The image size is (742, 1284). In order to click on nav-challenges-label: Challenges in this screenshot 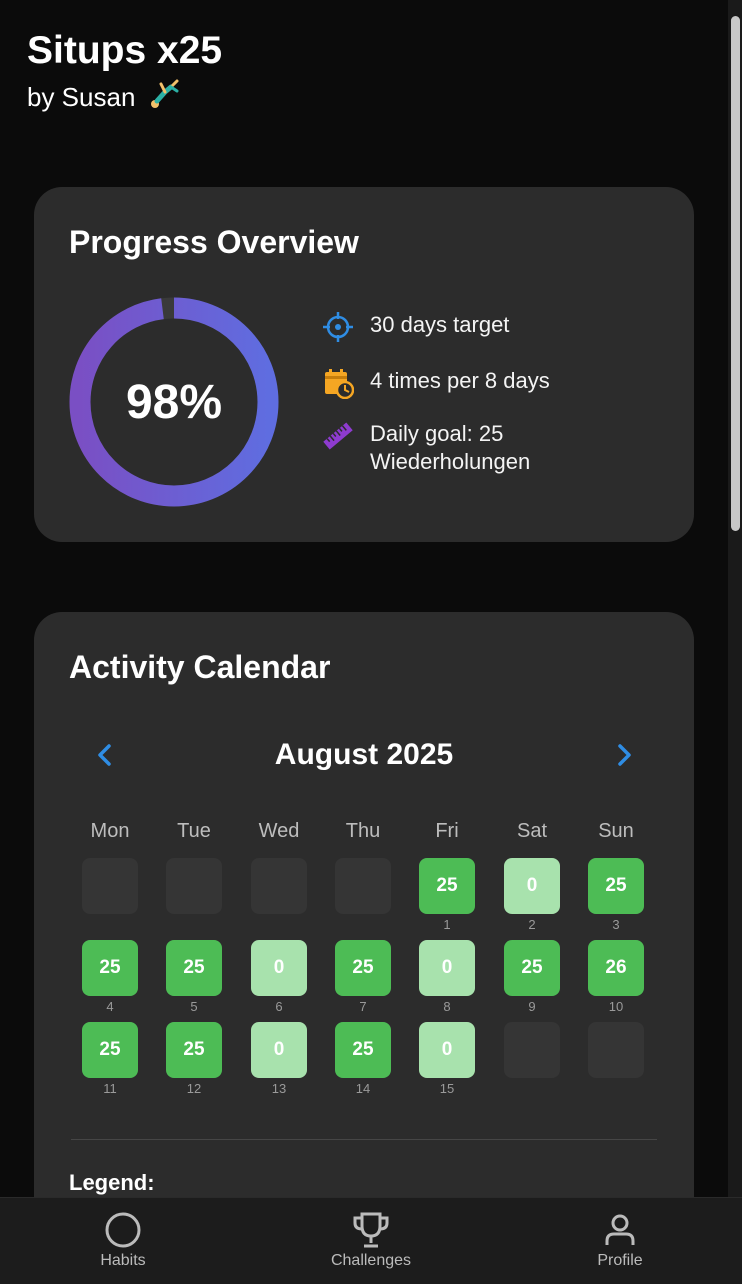, I will do `click(371, 1260)`.